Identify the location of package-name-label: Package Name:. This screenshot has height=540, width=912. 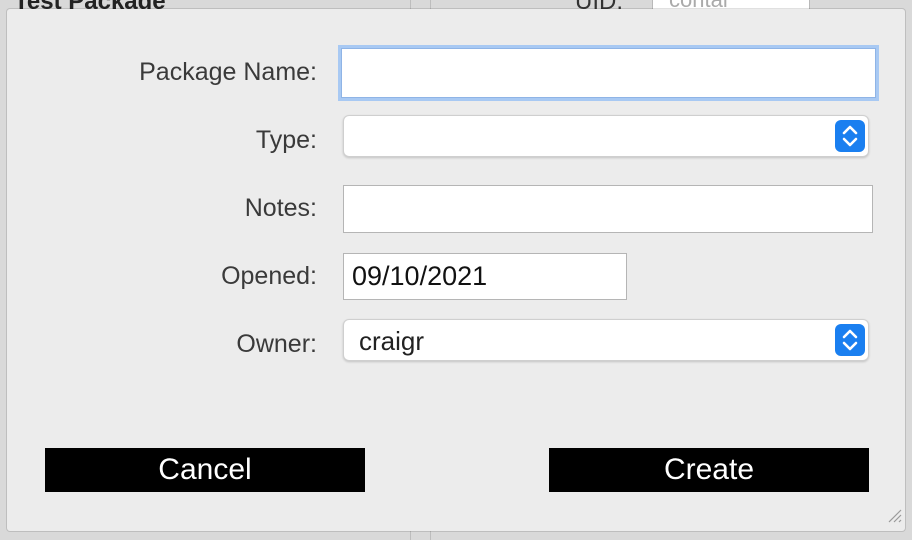
(228, 72).